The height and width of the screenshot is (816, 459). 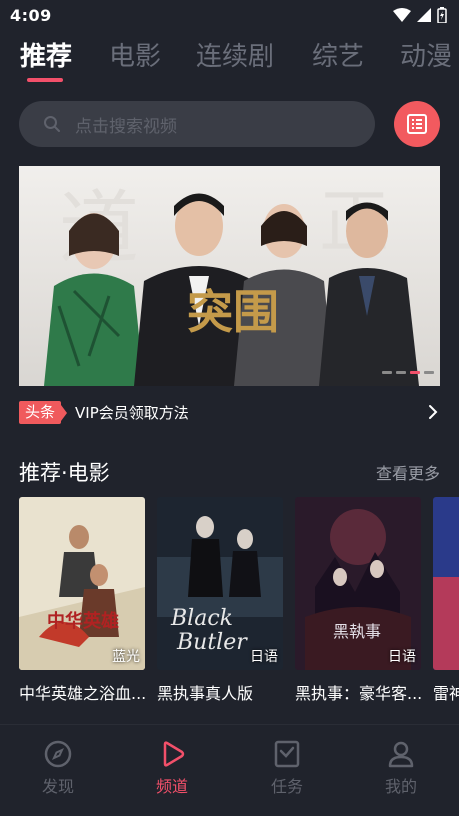 I want to click on headline-row: 头条 VIP会员领取方法, so click(x=229, y=412).